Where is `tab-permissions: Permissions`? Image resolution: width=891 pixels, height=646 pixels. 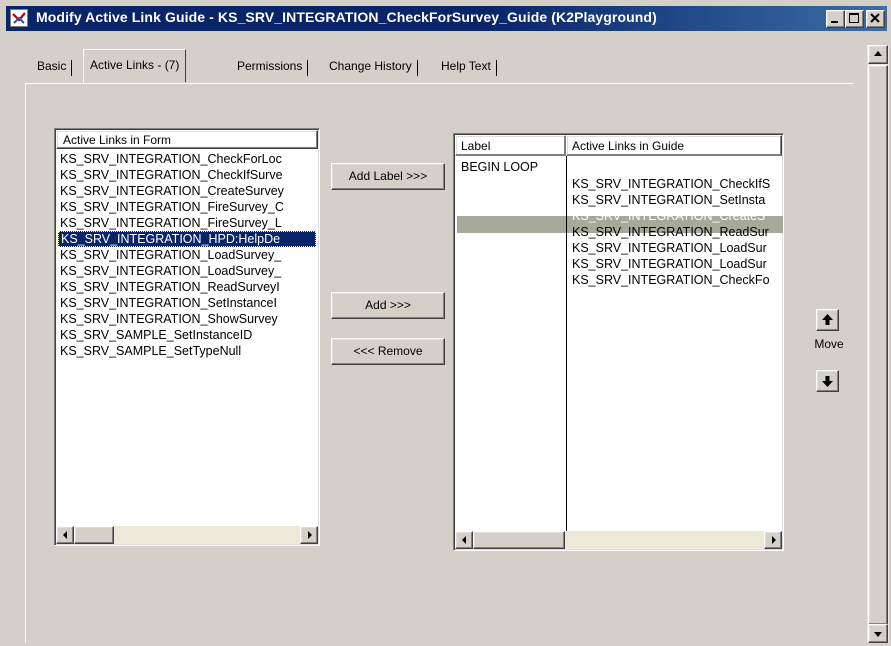
tab-permissions: Permissions is located at coordinates (270, 67).